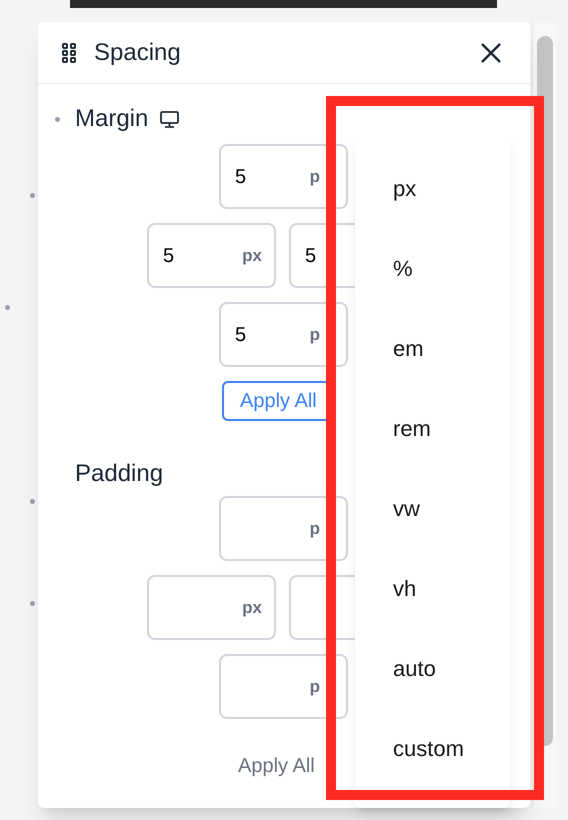  Describe the element at coordinates (211, 607) in the screenshot. I see `input-field: px` at that location.